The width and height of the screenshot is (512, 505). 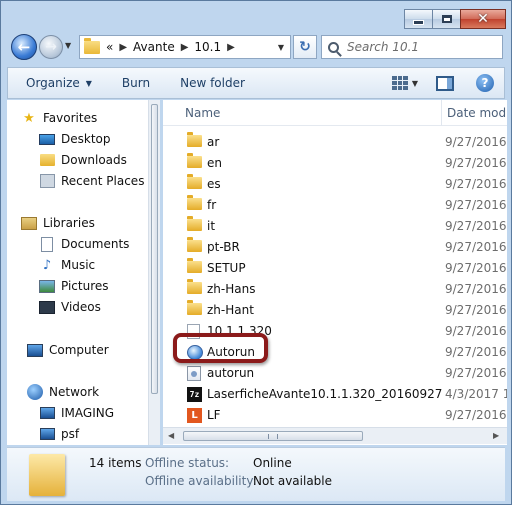 I want to click on new-folder-button: New folder, so click(x=212, y=83).